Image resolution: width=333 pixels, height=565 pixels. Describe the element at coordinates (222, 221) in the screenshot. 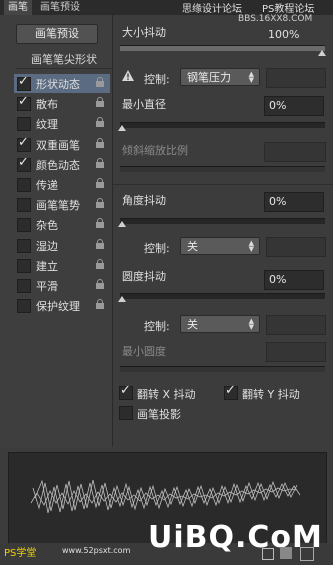

I see `angle-jitter-slider` at that location.